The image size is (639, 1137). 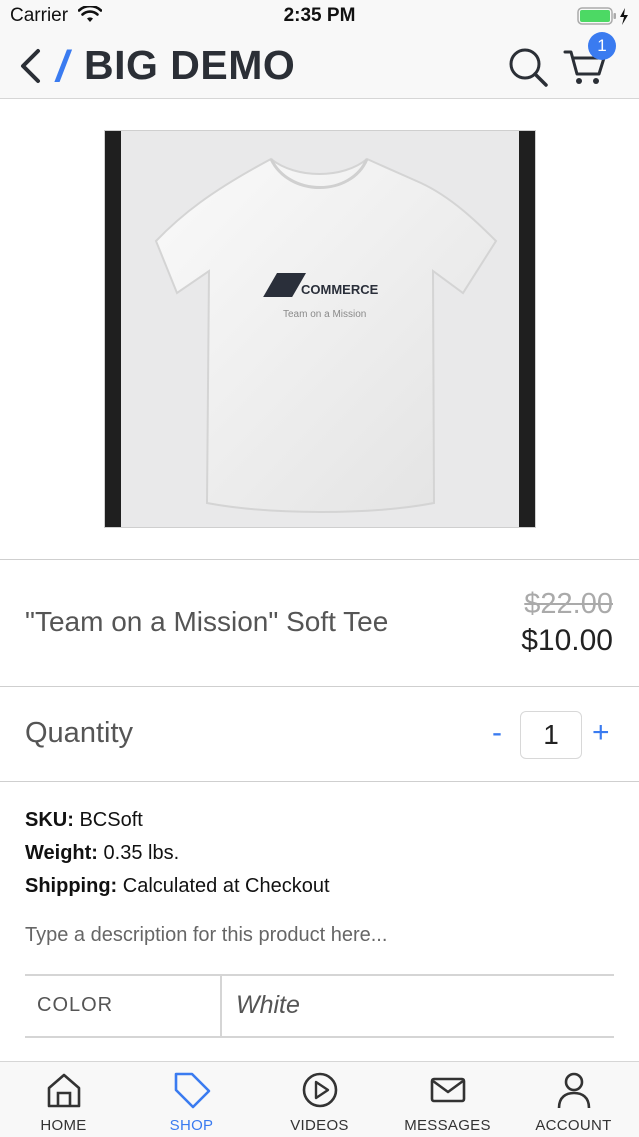 I want to click on svg-text: COMMERCE, so click(x=340, y=289).